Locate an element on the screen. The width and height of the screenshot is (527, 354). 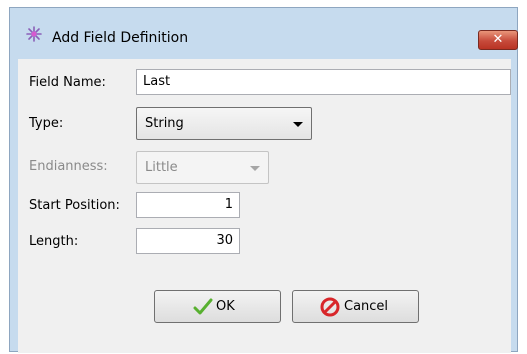
type-label: Type: is located at coordinates (46, 123).